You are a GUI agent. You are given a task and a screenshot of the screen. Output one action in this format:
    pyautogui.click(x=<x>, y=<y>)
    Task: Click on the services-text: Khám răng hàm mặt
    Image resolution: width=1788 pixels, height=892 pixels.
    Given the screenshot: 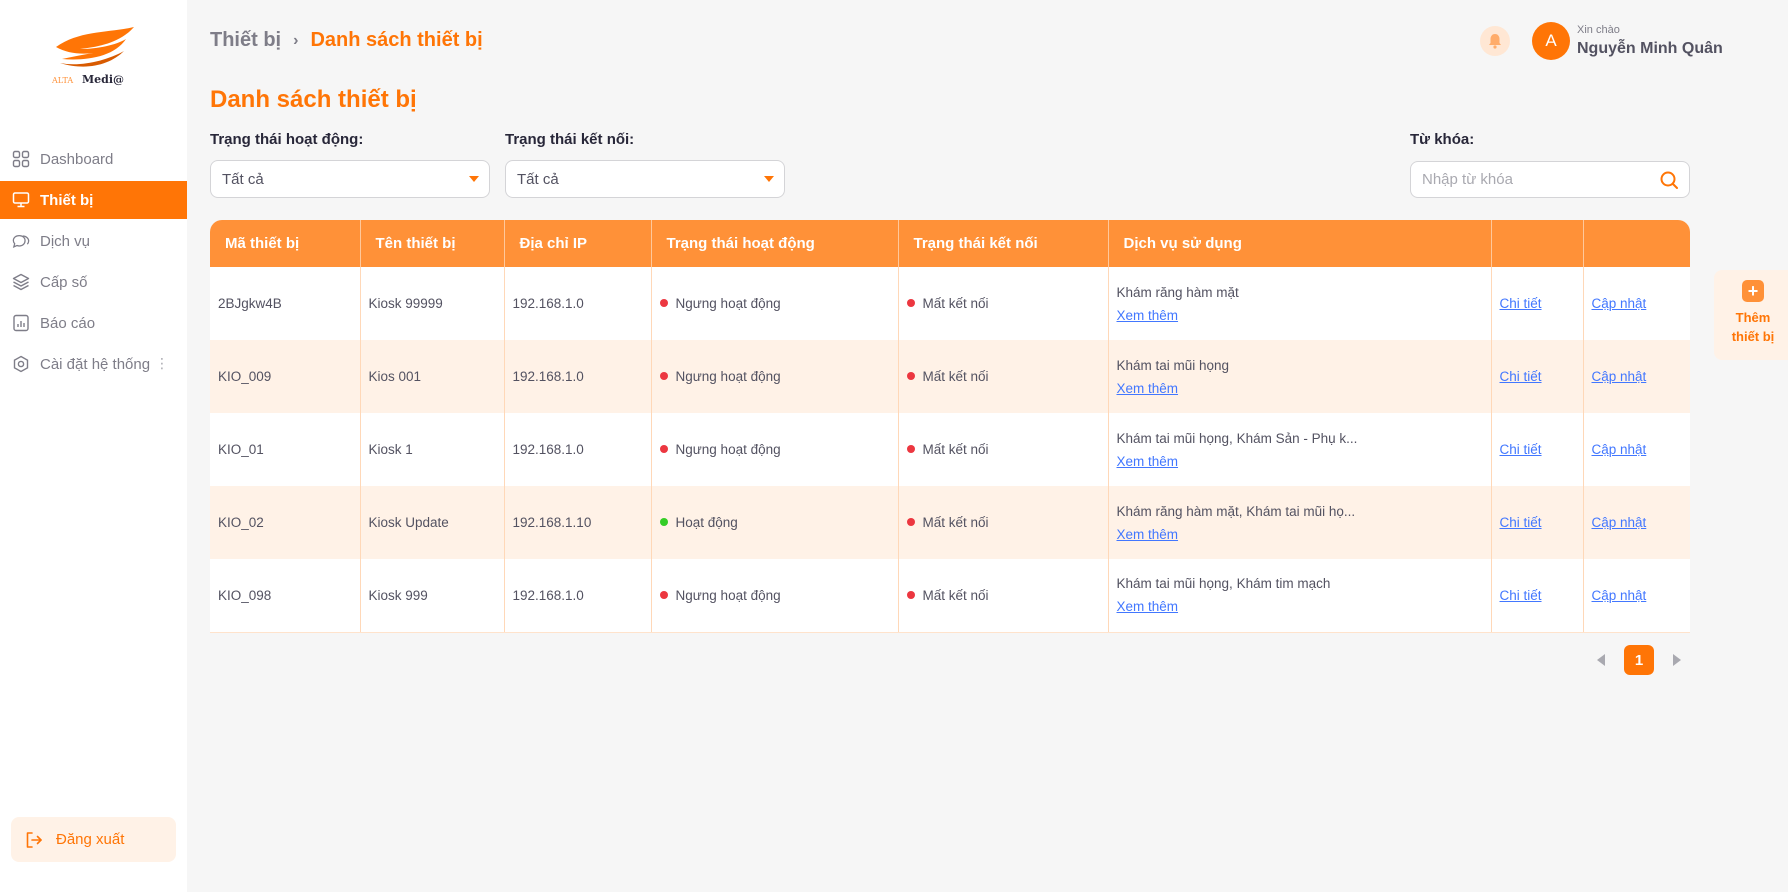 What is the action you would take?
    pyautogui.click(x=1177, y=292)
    